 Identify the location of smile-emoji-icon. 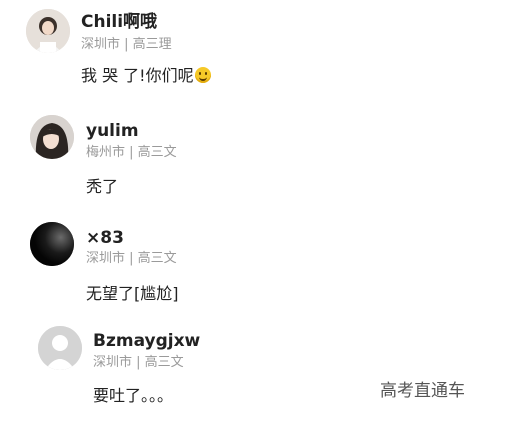
(202, 75).